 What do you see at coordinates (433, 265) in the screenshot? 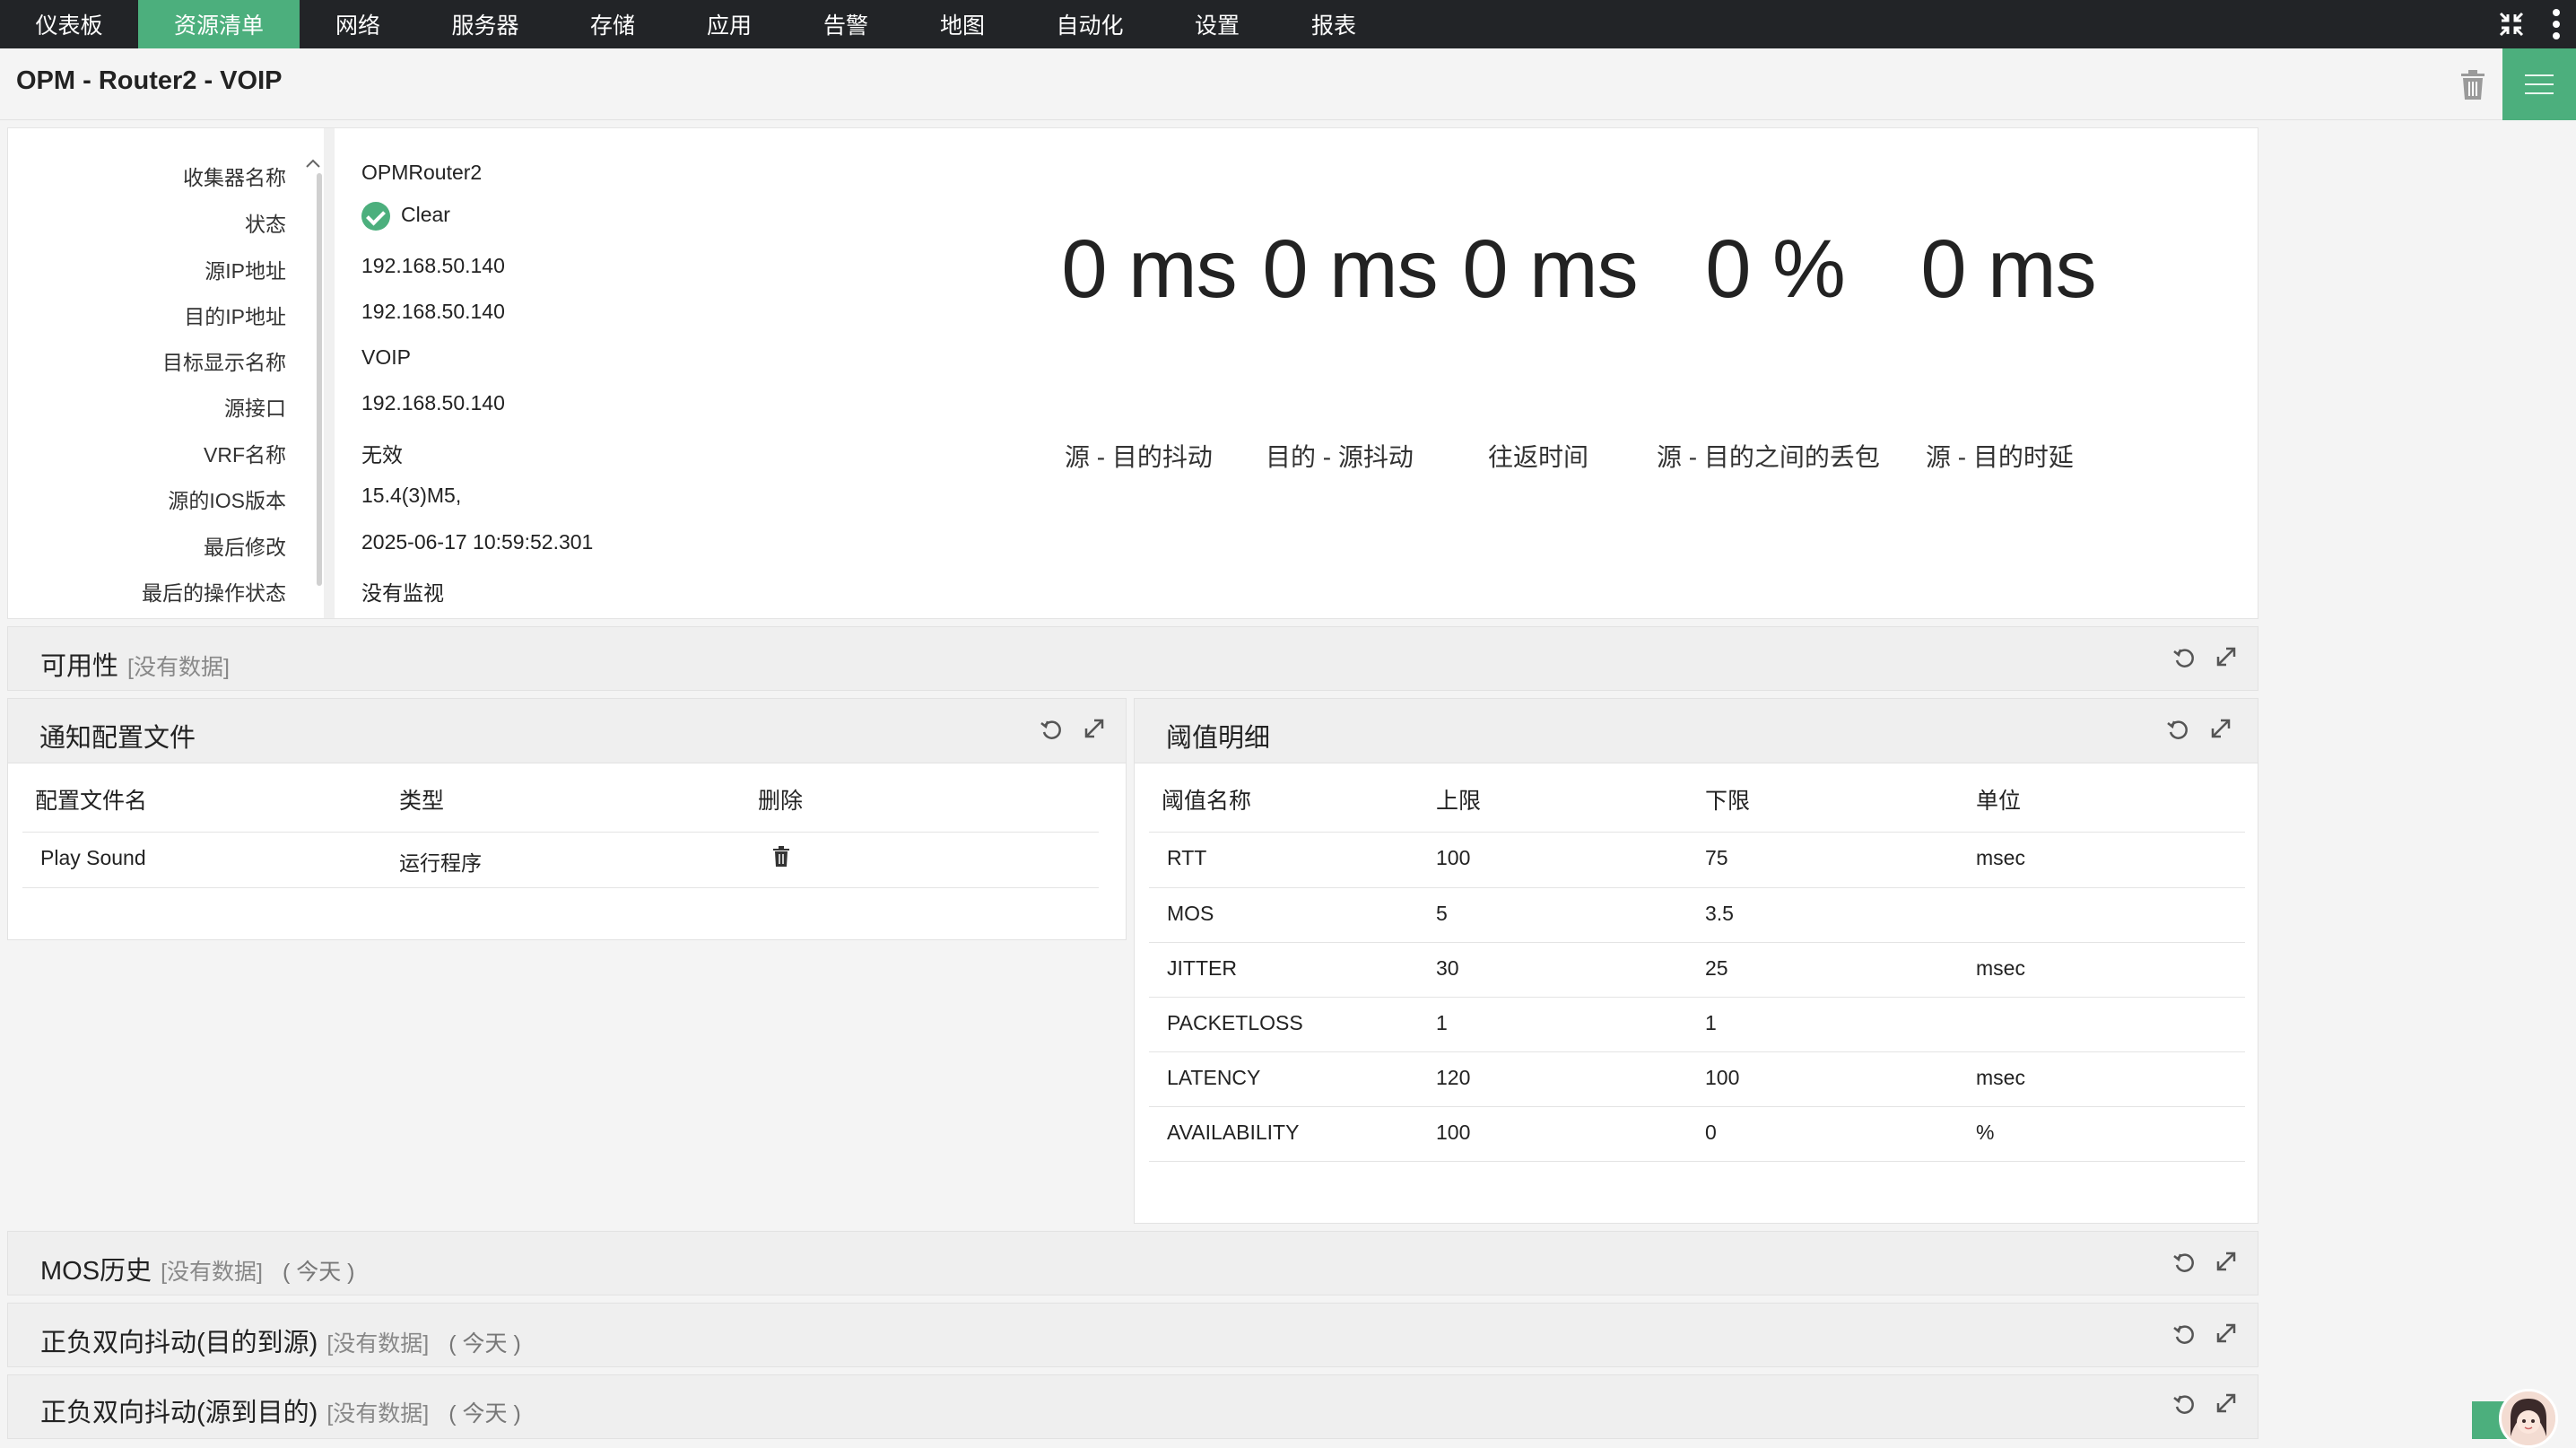
I see `source-ip-value: 192.168.50.140` at bounding box center [433, 265].